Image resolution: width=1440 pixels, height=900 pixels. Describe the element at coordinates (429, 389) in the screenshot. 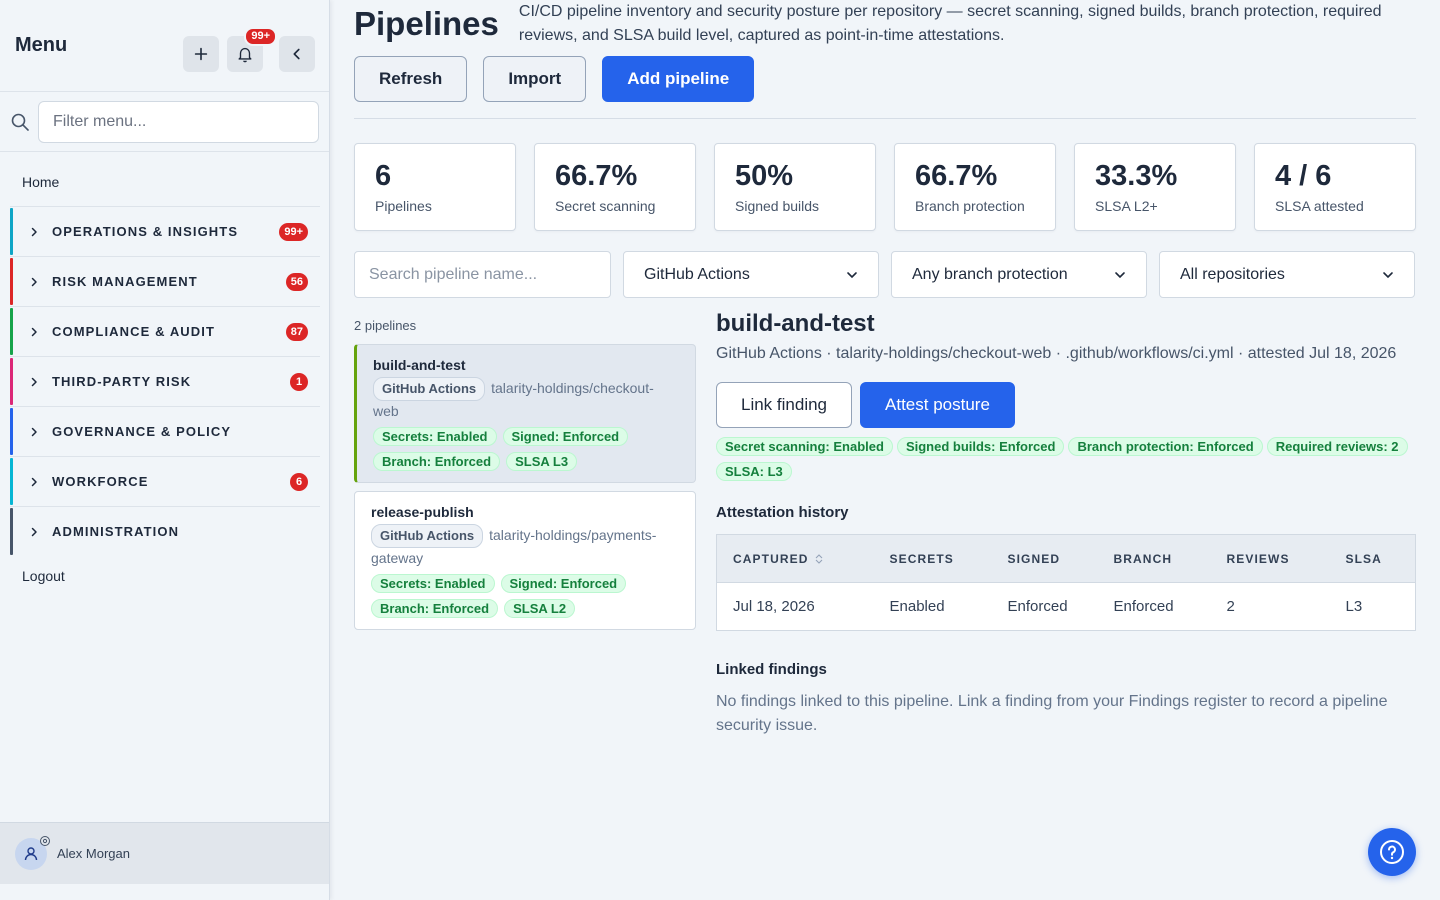

I see `platform-chip: GitHub Actions` at that location.